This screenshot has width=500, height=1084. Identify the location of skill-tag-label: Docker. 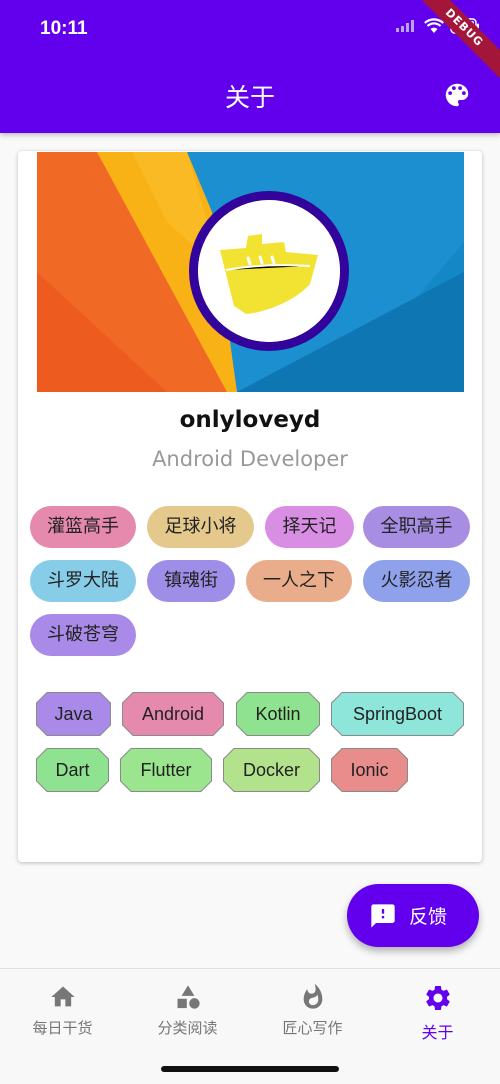
(271, 770).